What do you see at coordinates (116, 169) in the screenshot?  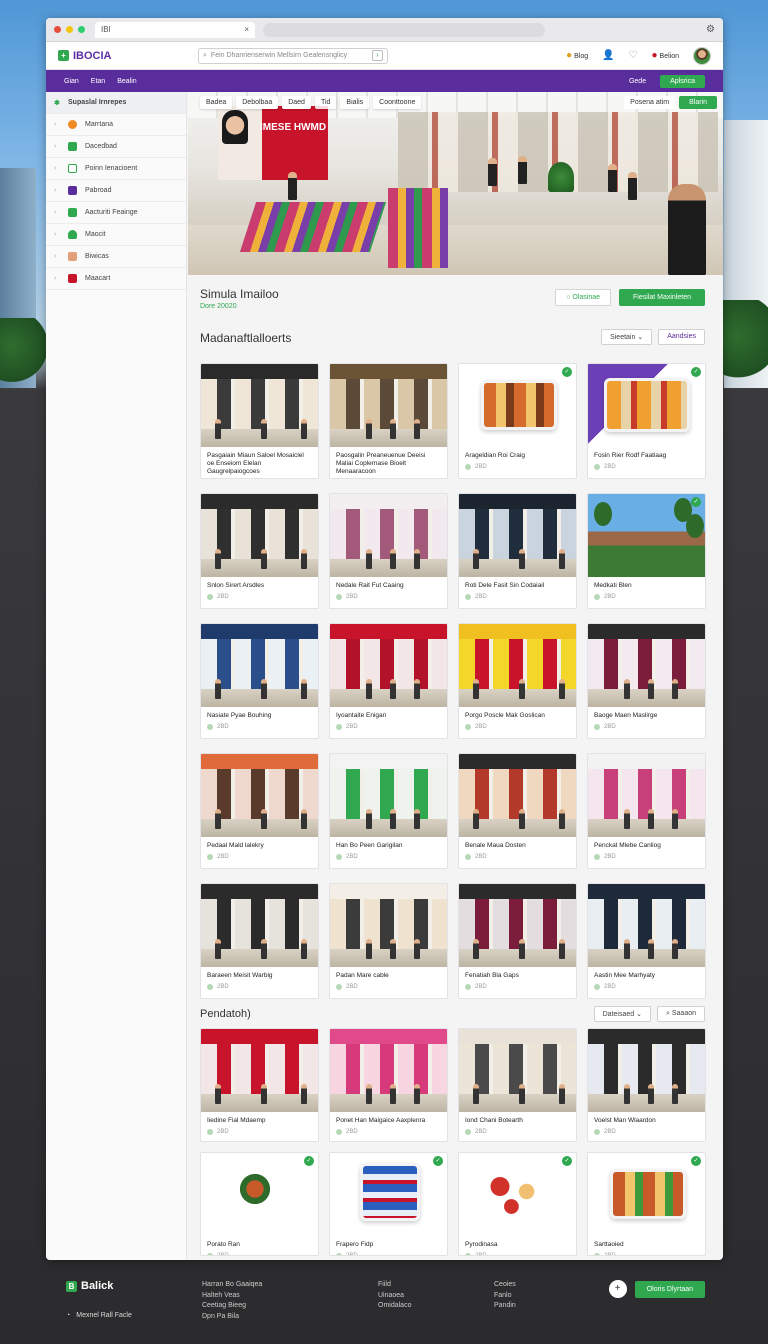 I see `sidebar-item-3: › Poinn Ienacioent` at bounding box center [116, 169].